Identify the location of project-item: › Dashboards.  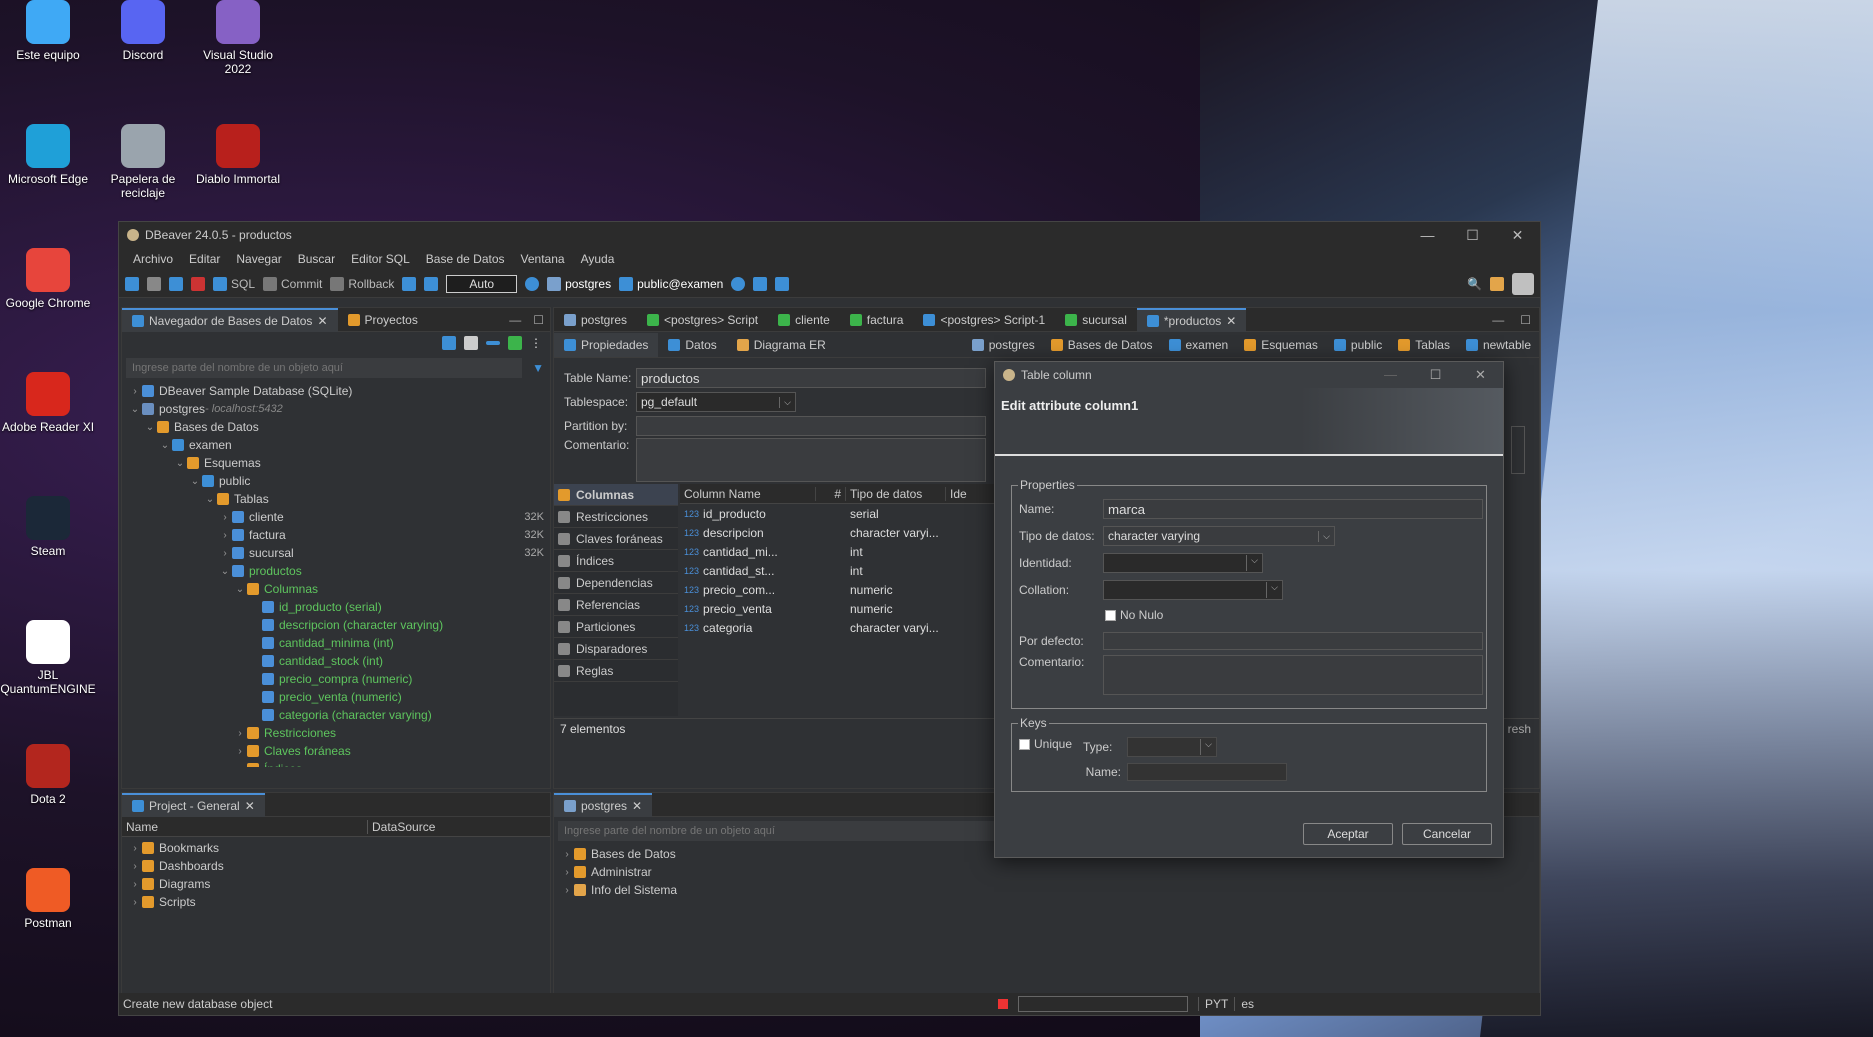
(339, 866).